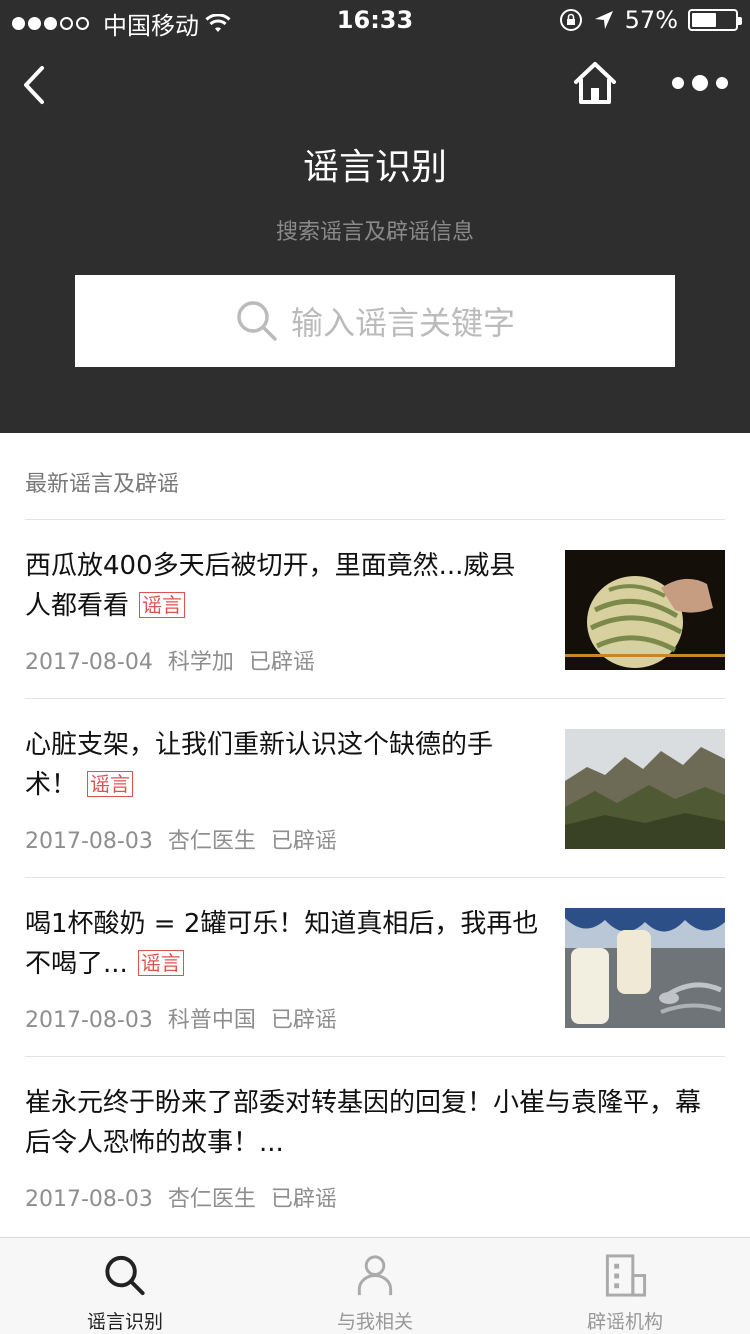 The width and height of the screenshot is (750, 1334). I want to click on tab-bar: 谣言识别 与我相关 辟谣机构, so click(375, 1285).